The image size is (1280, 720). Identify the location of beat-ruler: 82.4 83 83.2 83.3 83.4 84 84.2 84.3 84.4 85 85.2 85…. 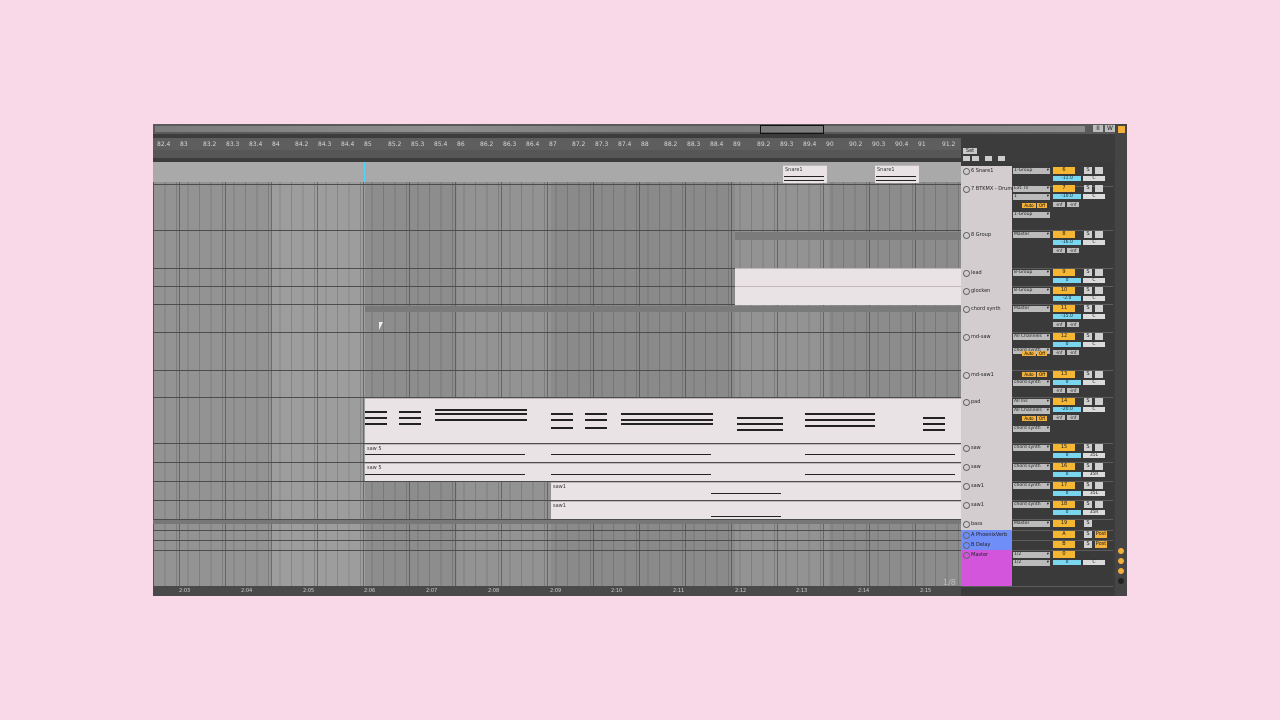
(557, 144).